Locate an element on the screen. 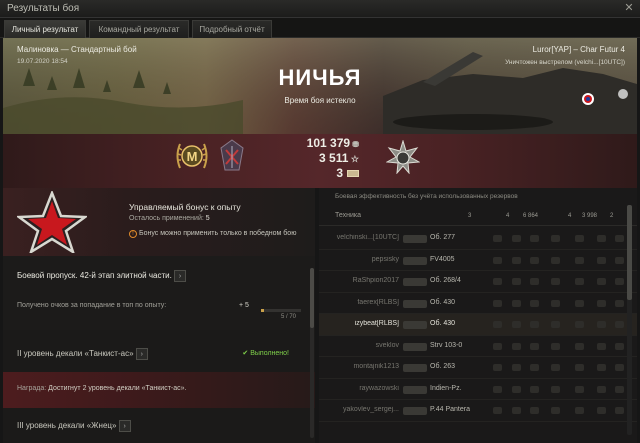 The height and width of the screenshot is (443, 640). team-scrollbar is located at coordinates (629, 320).